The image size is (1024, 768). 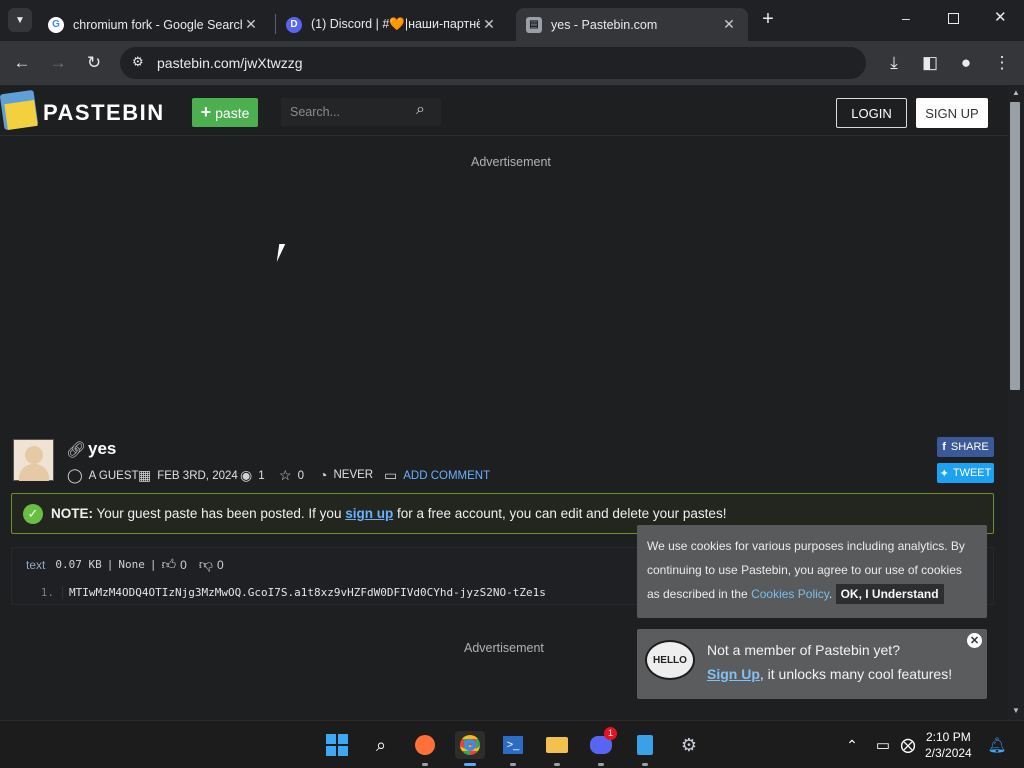 What do you see at coordinates (1002, 63) in the screenshot?
I see `menu-icon: ⋮` at bounding box center [1002, 63].